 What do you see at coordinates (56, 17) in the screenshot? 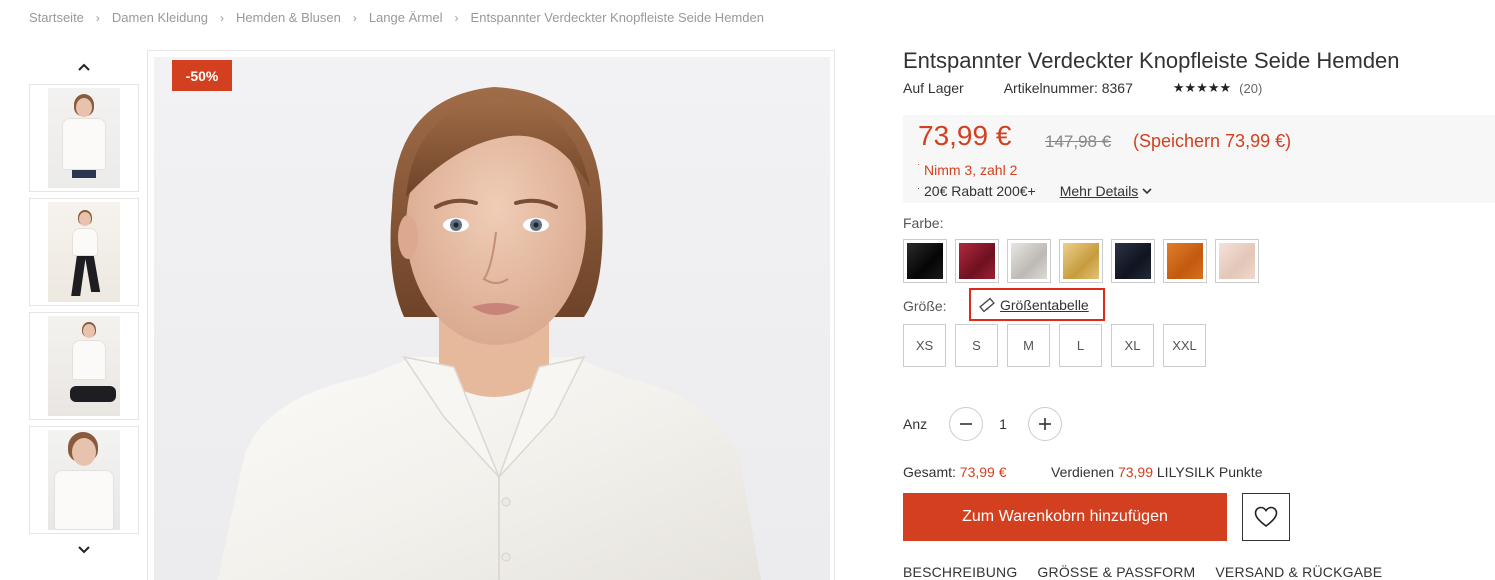
I see `breadcrumb-home: Startseite` at bounding box center [56, 17].